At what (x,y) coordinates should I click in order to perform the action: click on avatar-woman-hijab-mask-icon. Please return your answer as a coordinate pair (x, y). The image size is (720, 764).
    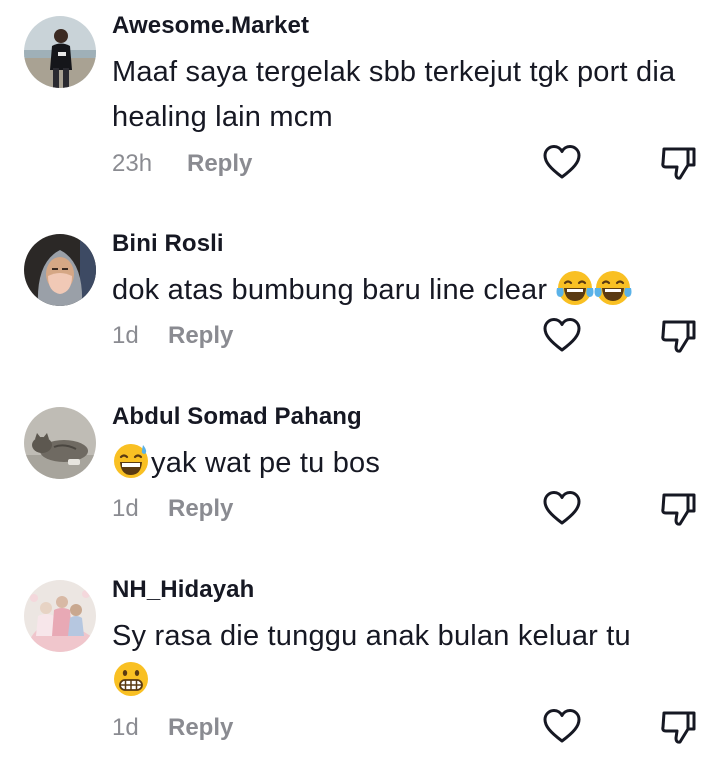
    Looking at the image, I should click on (60, 270).